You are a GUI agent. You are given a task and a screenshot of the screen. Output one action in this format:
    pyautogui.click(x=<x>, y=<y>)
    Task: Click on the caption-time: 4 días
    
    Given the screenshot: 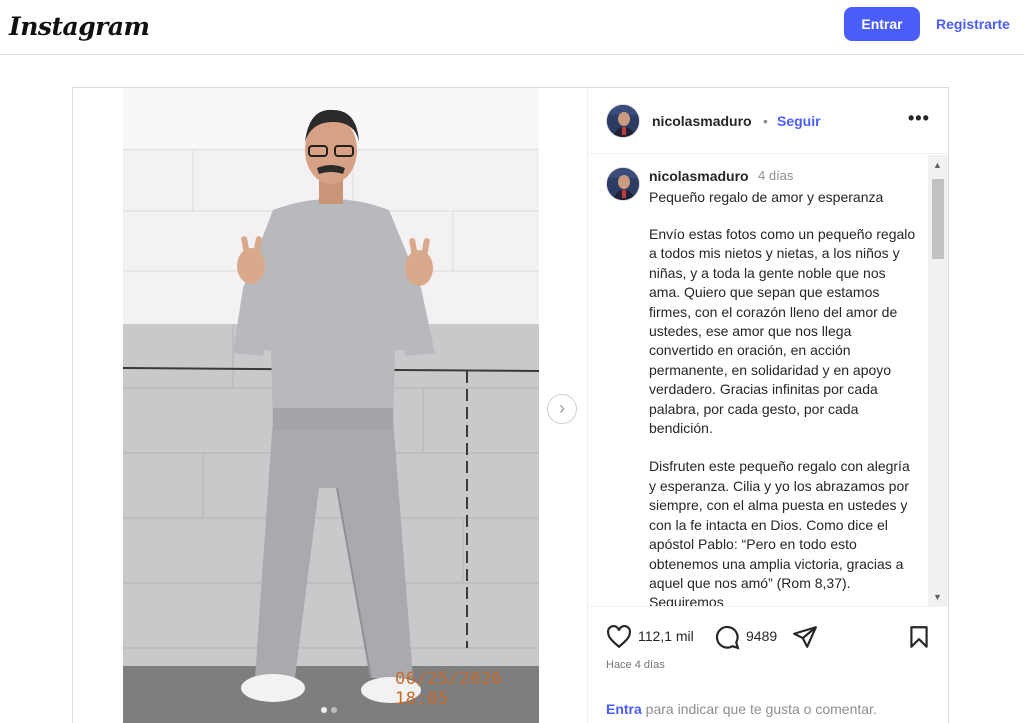 What is the action you would take?
    pyautogui.click(x=775, y=175)
    